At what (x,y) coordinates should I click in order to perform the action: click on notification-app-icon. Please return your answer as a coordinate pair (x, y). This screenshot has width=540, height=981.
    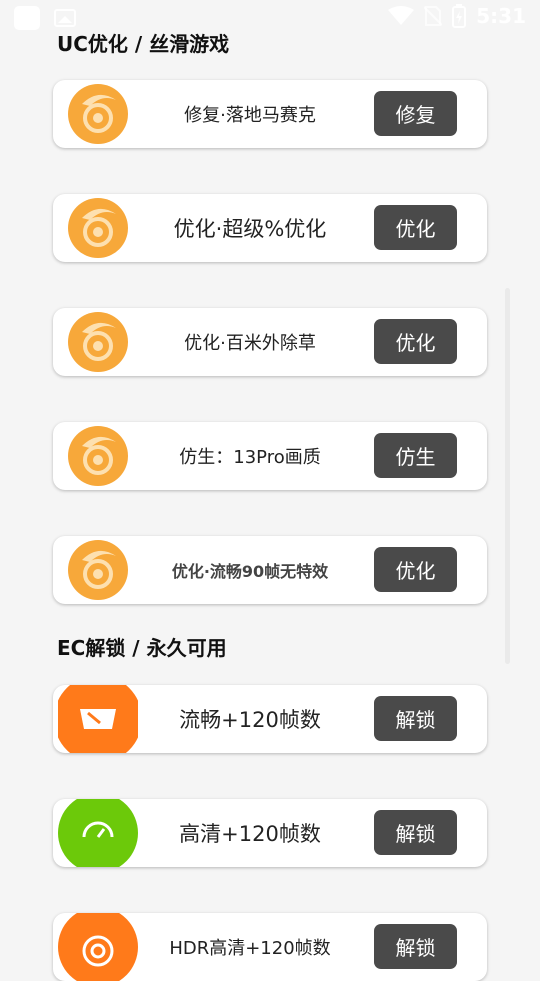
    Looking at the image, I should click on (27, 18).